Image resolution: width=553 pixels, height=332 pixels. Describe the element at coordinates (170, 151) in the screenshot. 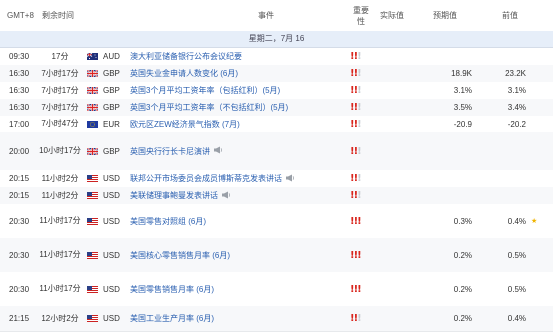

I see `event-link: 英国央行行长卡尼演讲` at that location.